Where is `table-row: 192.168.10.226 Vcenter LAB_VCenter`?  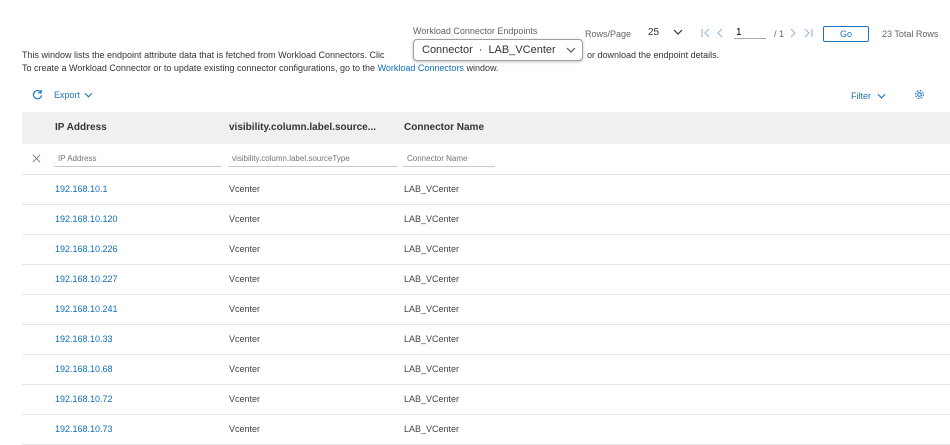
table-row: 192.168.10.226 Vcenter LAB_VCenter is located at coordinates (486, 249).